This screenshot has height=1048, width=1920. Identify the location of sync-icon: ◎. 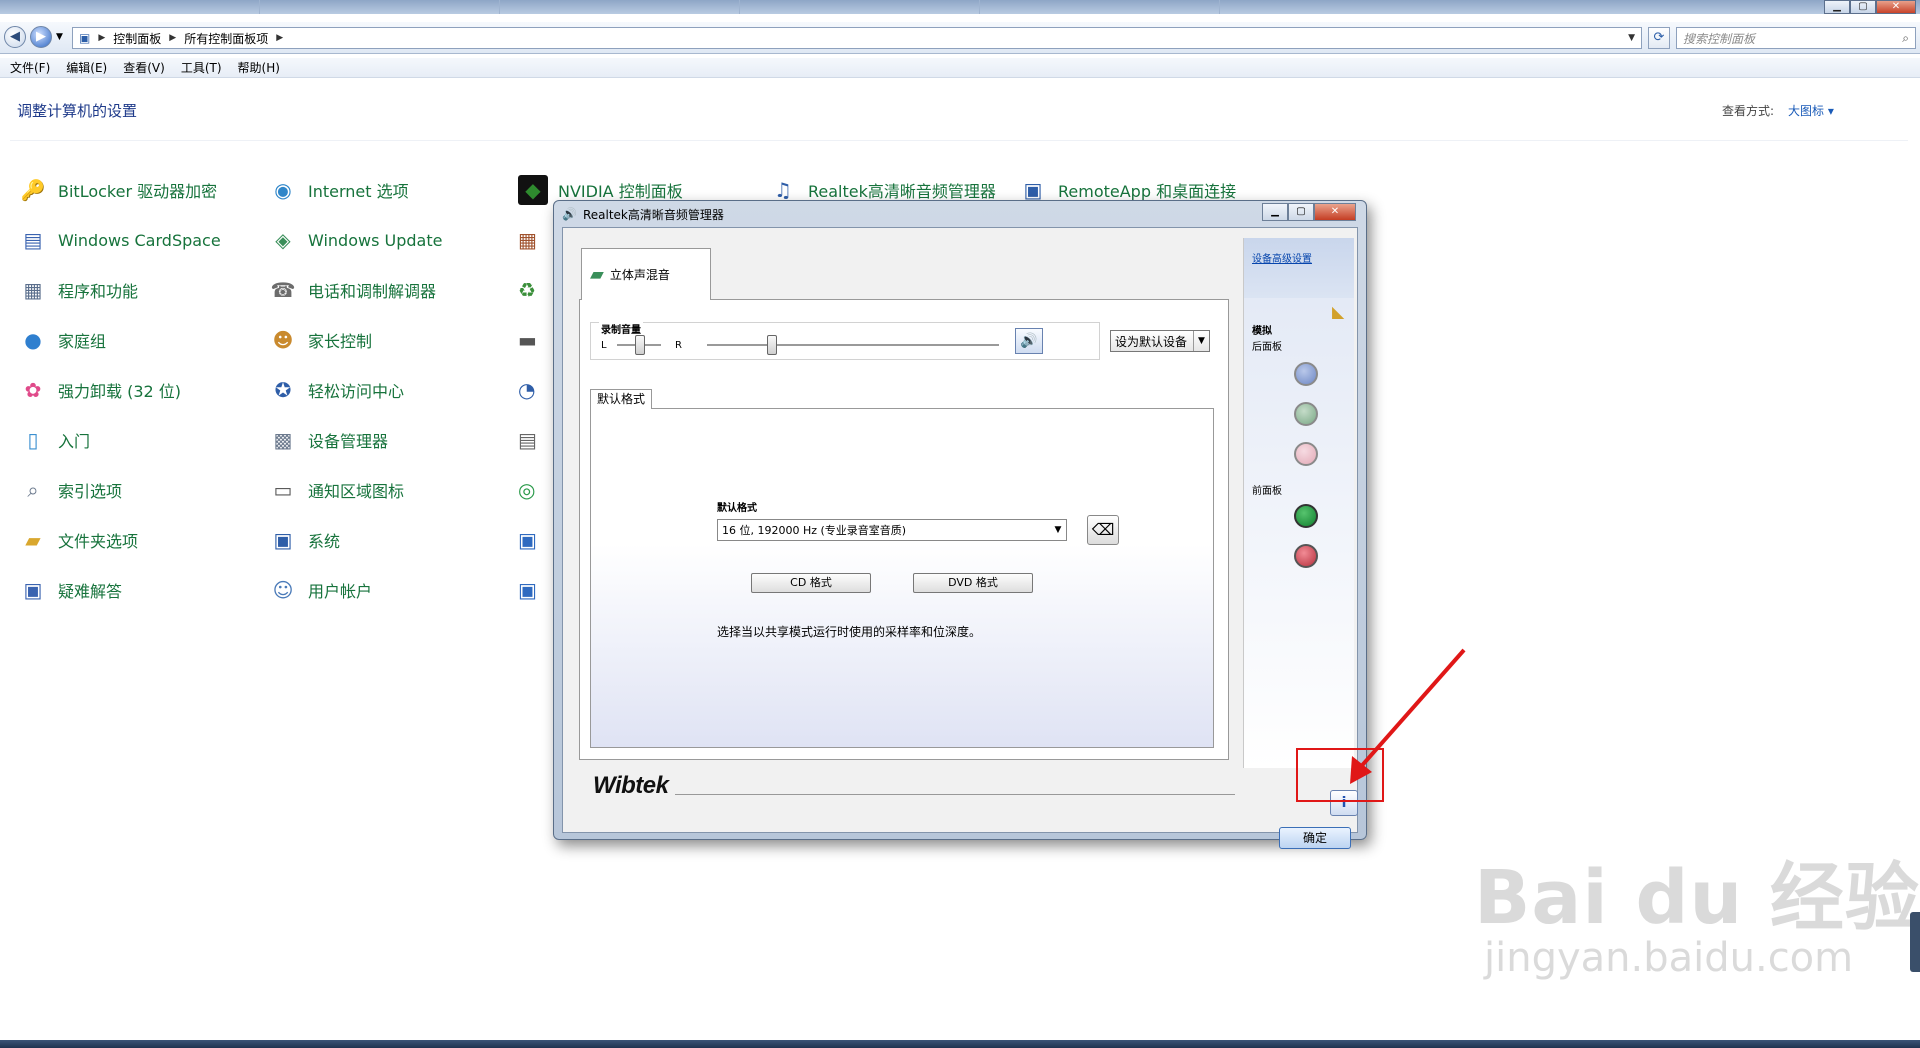
(526, 490).